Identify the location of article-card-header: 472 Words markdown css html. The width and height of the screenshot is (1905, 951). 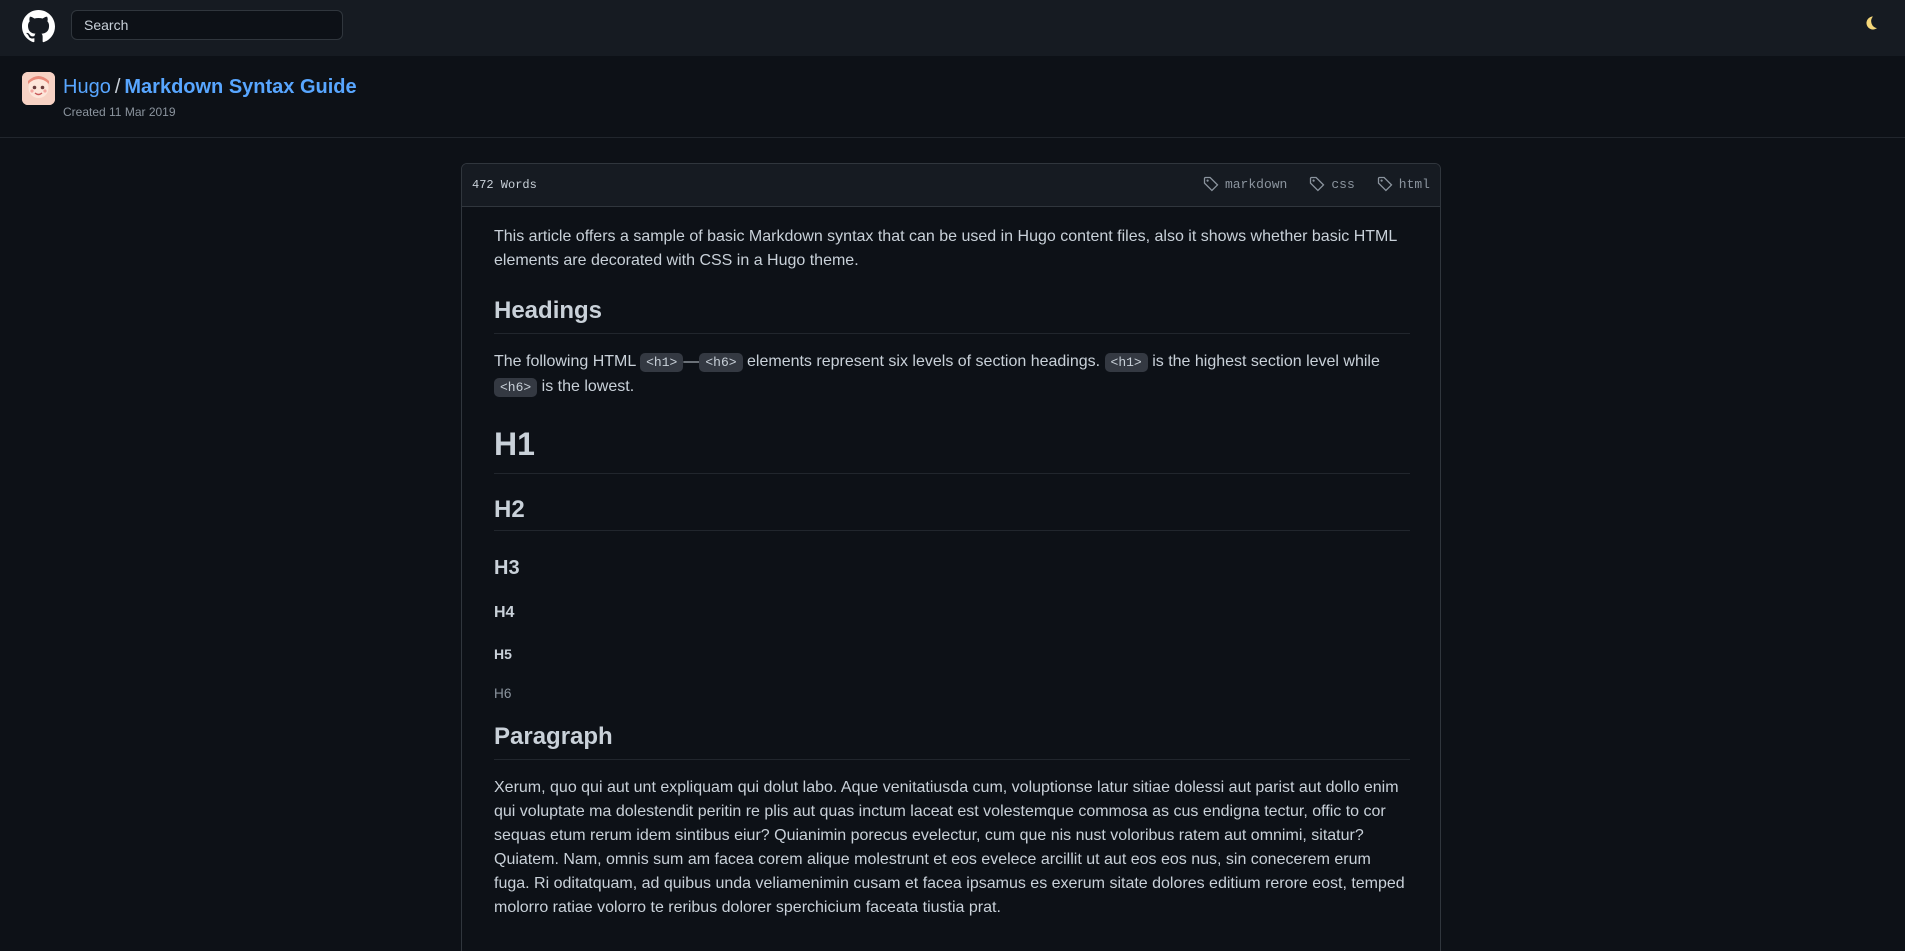
(951, 185).